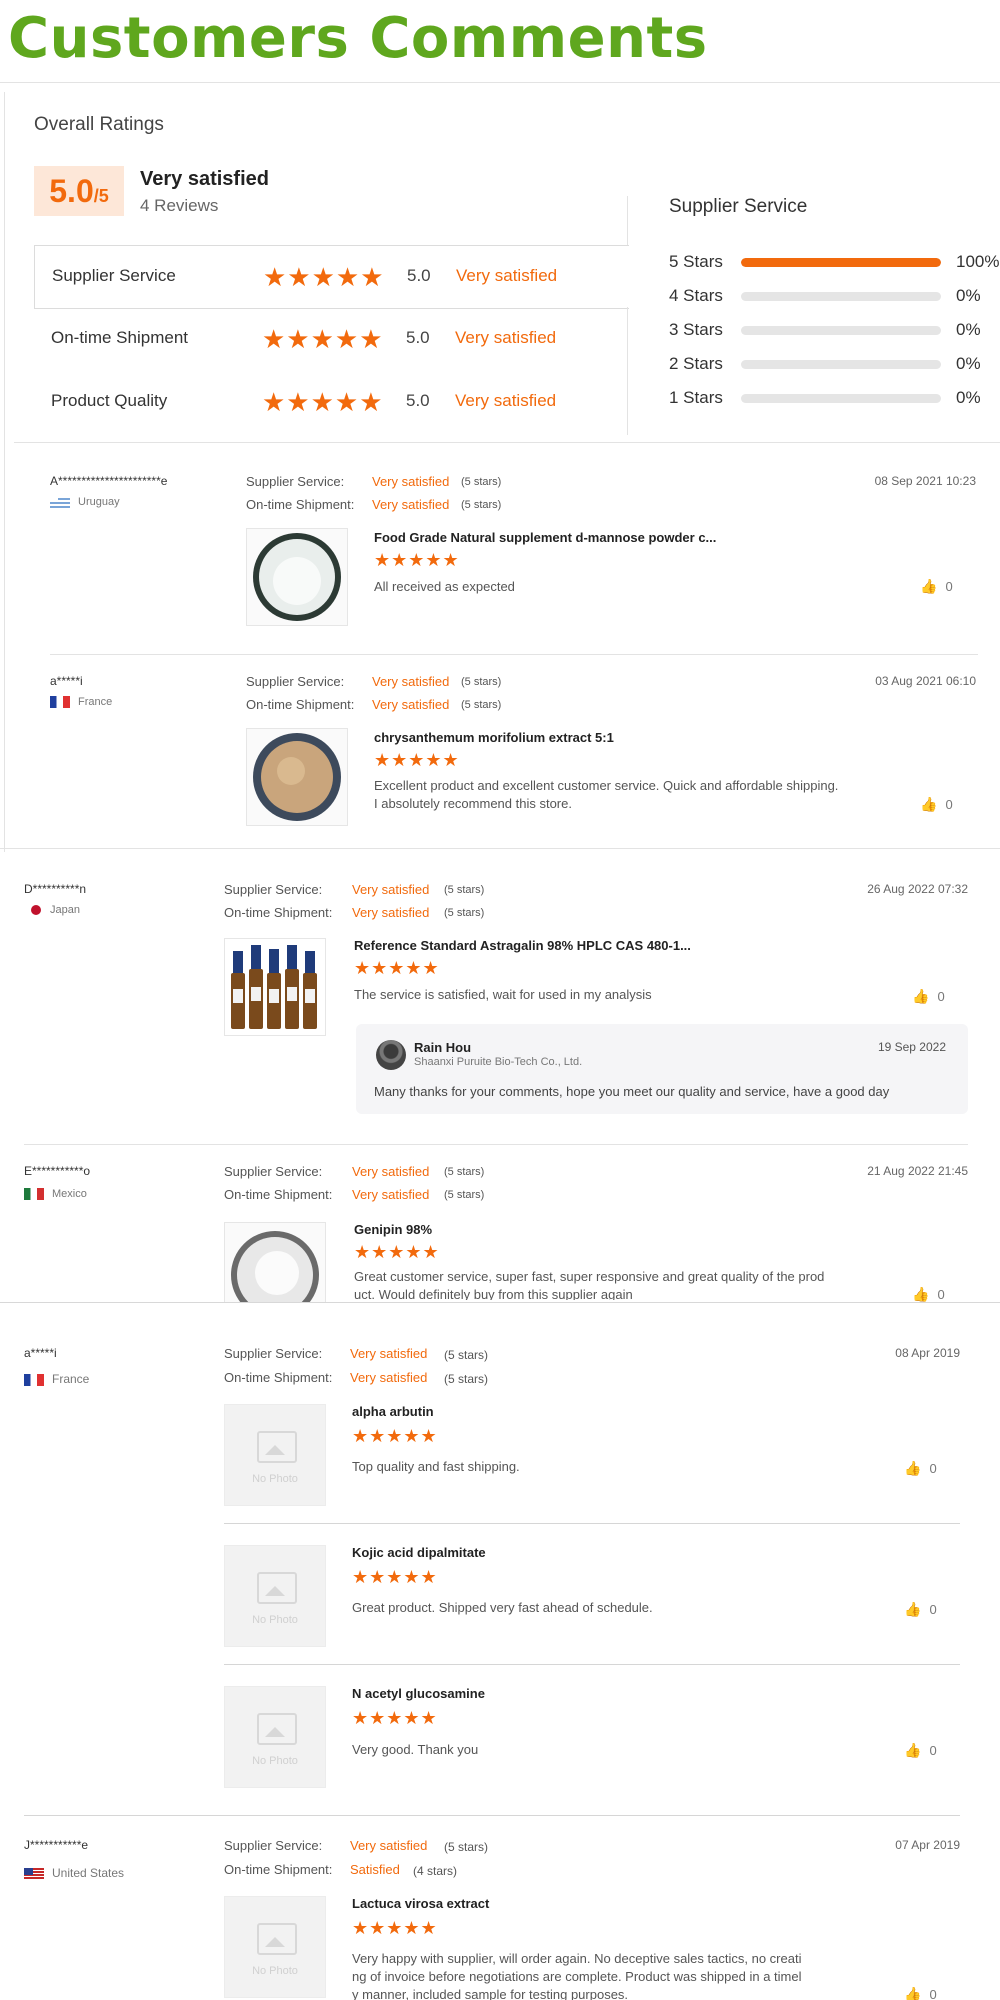  What do you see at coordinates (418, 1693) in the screenshot?
I see `product-name: N acetyl glucosamine` at bounding box center [418, 1693].